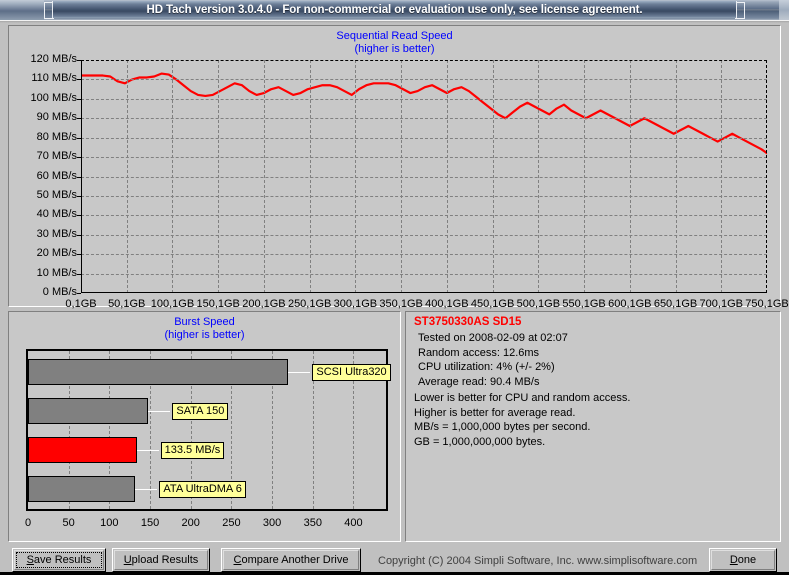 This screenshot has height=575, width=789. I want to click on save-results-label: Save Results, so click(59, 560).